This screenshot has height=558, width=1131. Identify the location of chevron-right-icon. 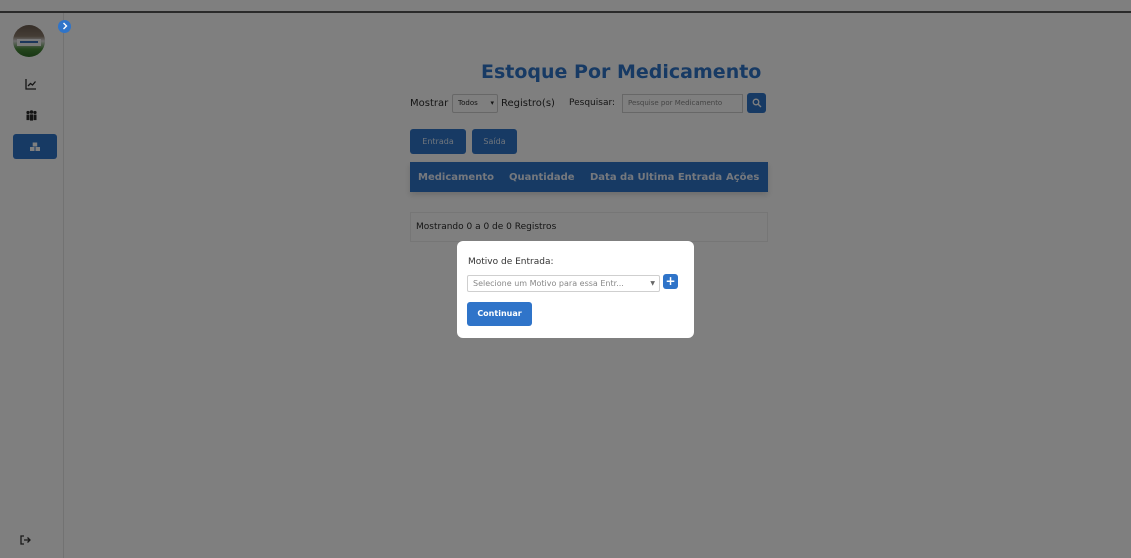
(64, 26).